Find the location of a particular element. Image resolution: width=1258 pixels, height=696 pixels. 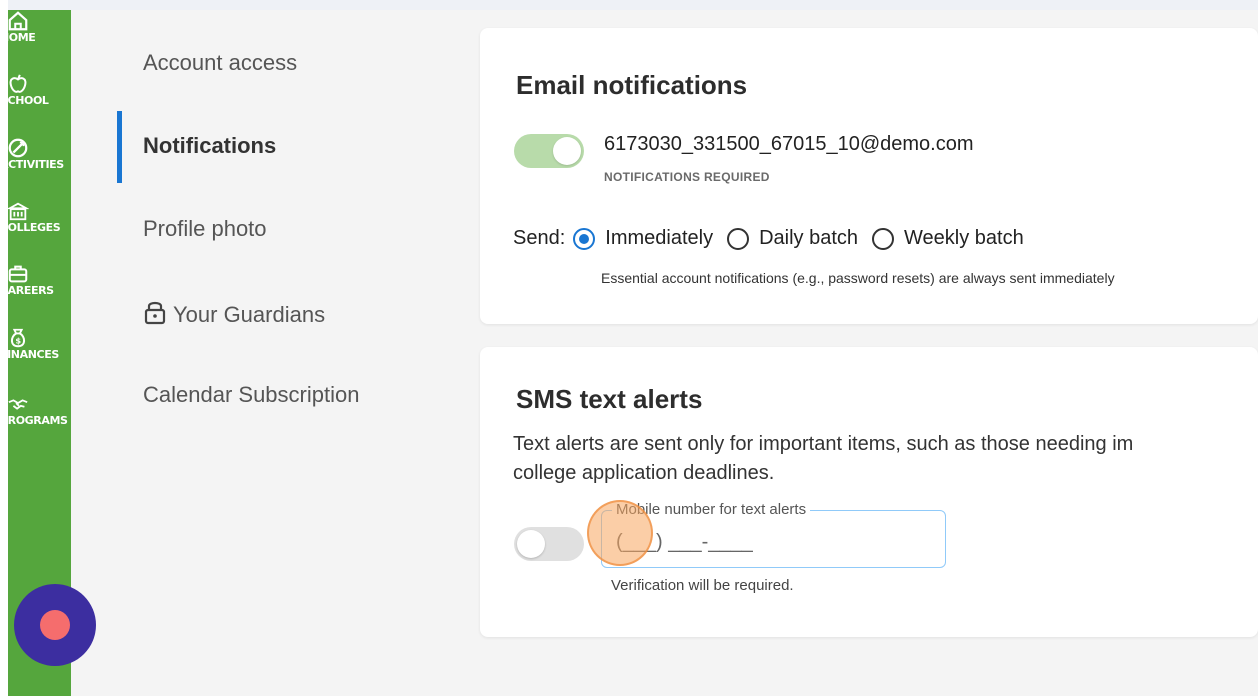

notifications-required-label: NOTIFICATIONS REQUIRED is located at coordinates (687, 177).